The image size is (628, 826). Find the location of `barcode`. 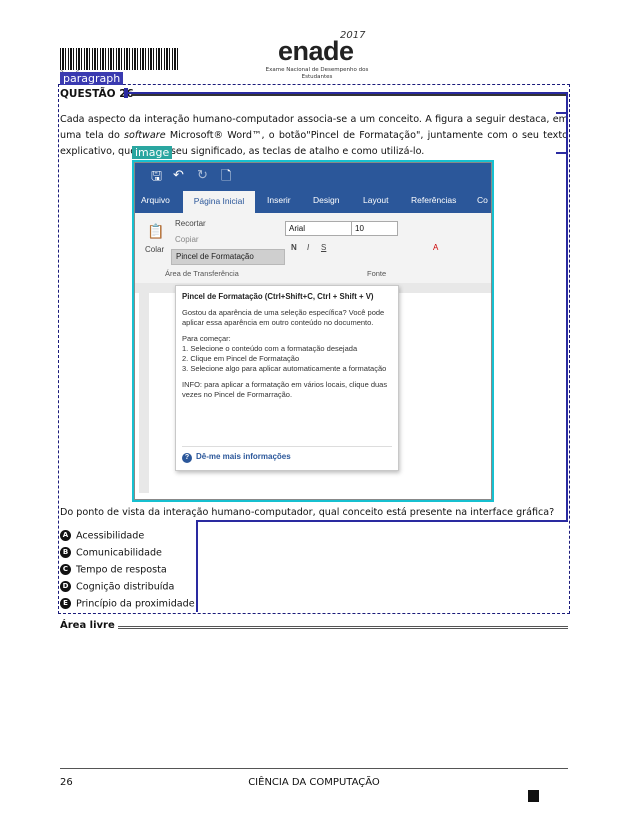

barcode is located at coordinates (119, 59).